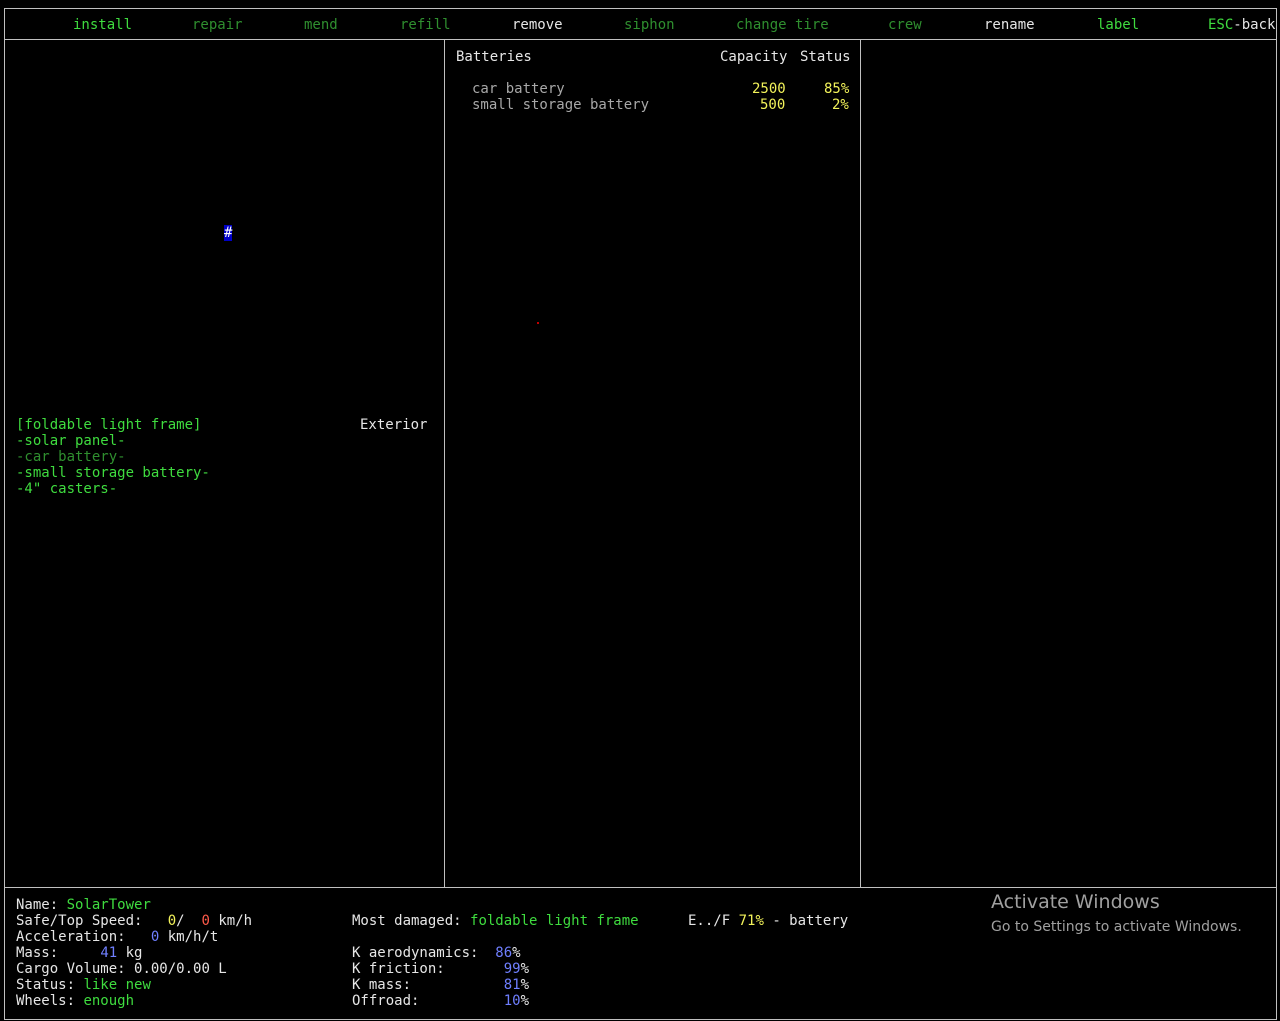  Describe the element at coordinates (504, 953) in the screenshot. I see `k-aero-value: 86` at that location.